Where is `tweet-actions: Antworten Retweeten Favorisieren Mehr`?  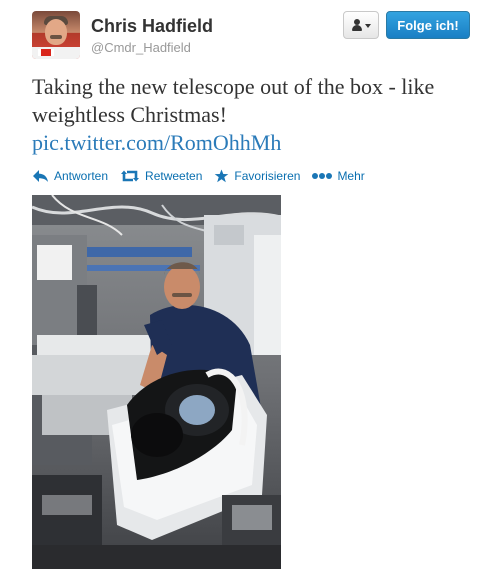
tweet-actions: Antworten Retweeten Favorisieren Mehr is located at coordinates (204, 176).